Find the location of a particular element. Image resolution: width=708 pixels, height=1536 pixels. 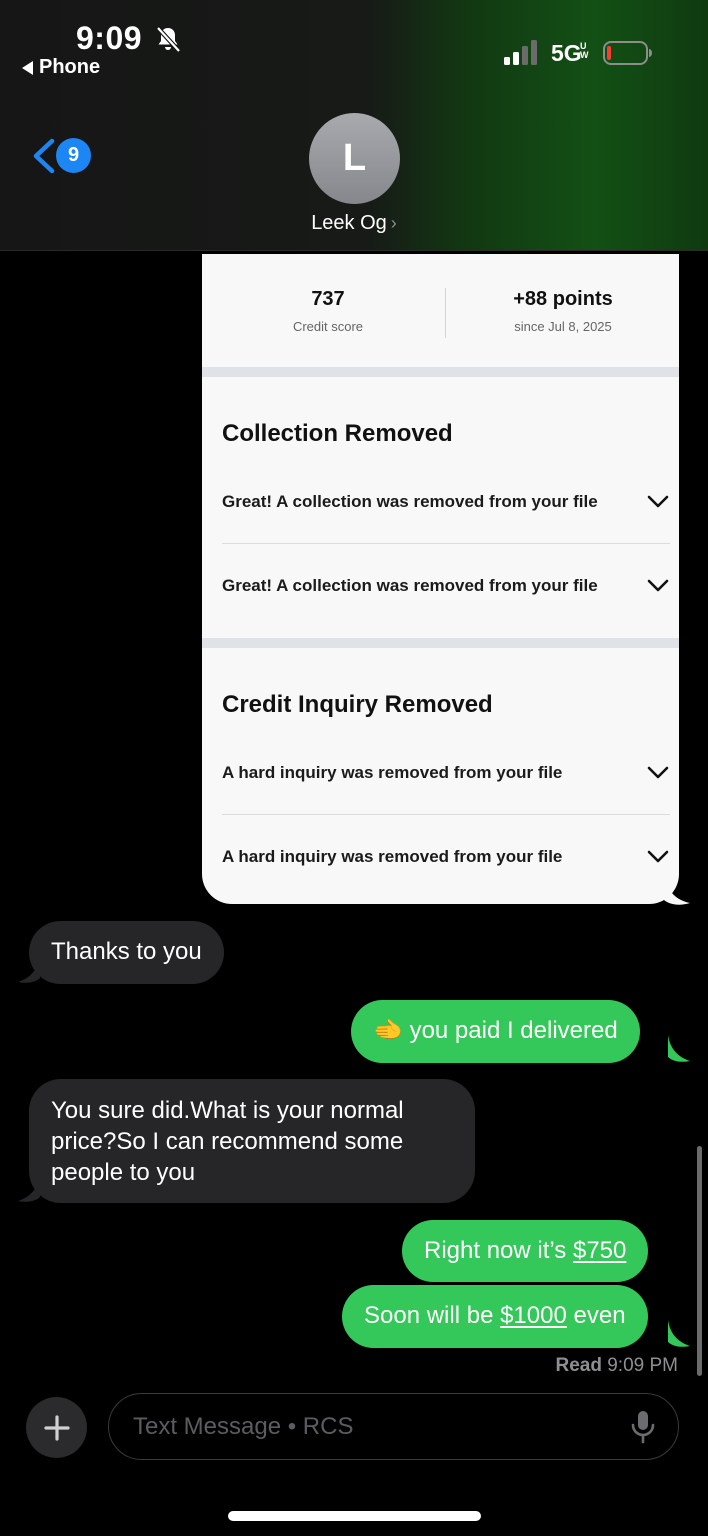

network-type: 5G is located at coordinates (566, 53).